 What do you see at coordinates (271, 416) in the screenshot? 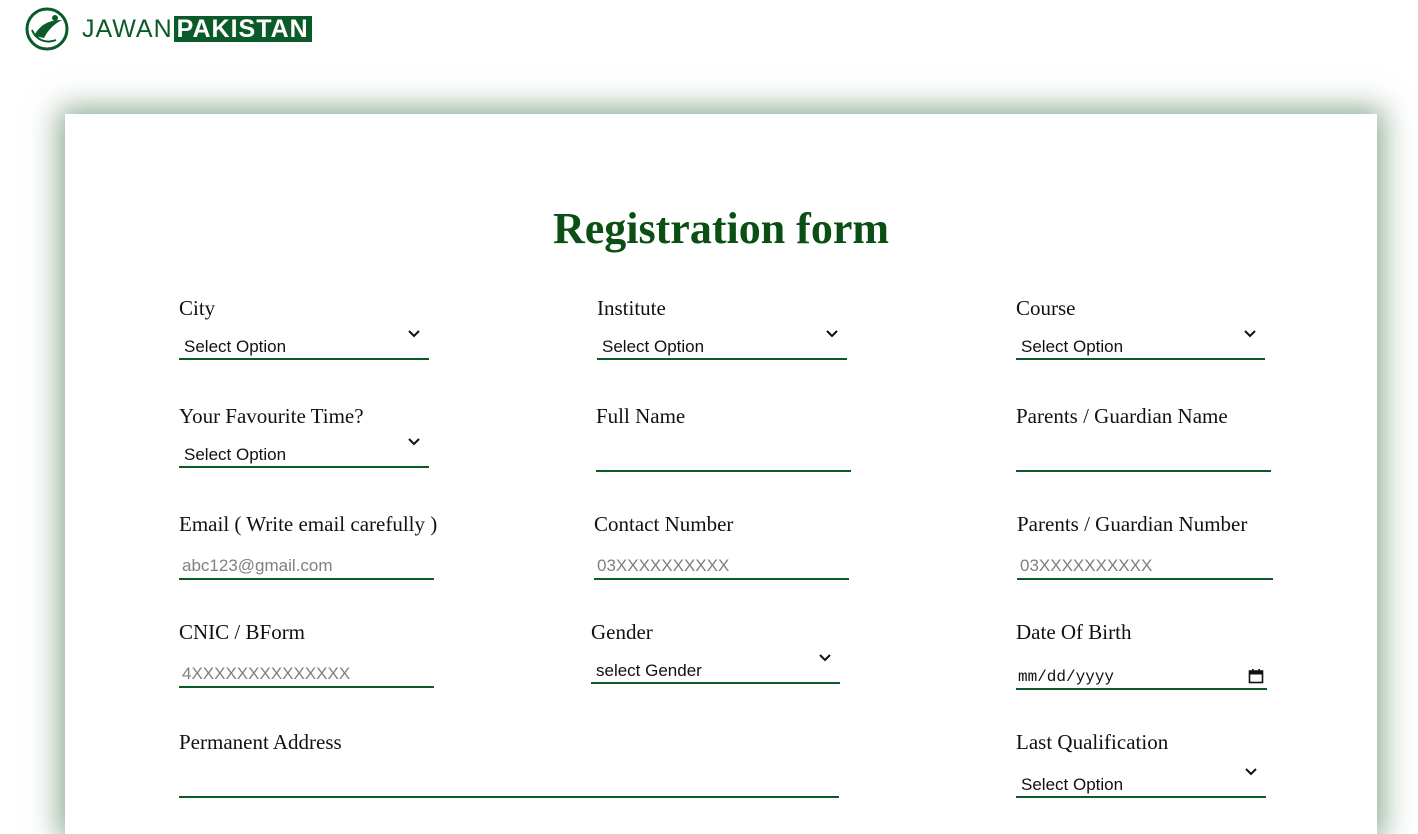
I see `favourite-time-label: Your Favourite Time?` at bounding box center [271, 416].